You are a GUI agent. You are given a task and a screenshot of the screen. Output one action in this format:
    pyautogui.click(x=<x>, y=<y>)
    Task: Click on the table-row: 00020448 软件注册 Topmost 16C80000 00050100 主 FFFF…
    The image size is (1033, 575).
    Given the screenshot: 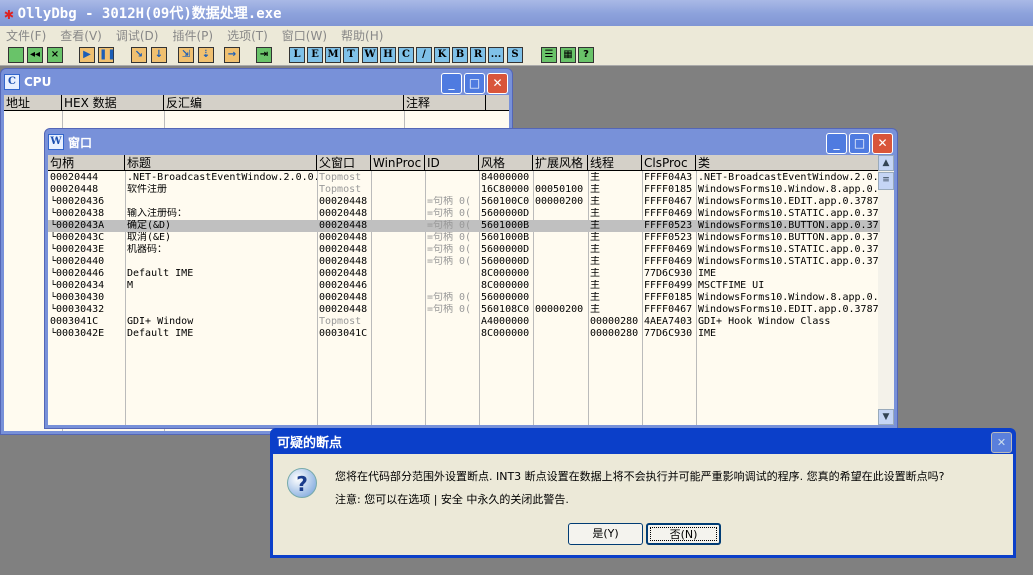 What is the action you would take?
    pyautogui.click(x=464, y=190)
    